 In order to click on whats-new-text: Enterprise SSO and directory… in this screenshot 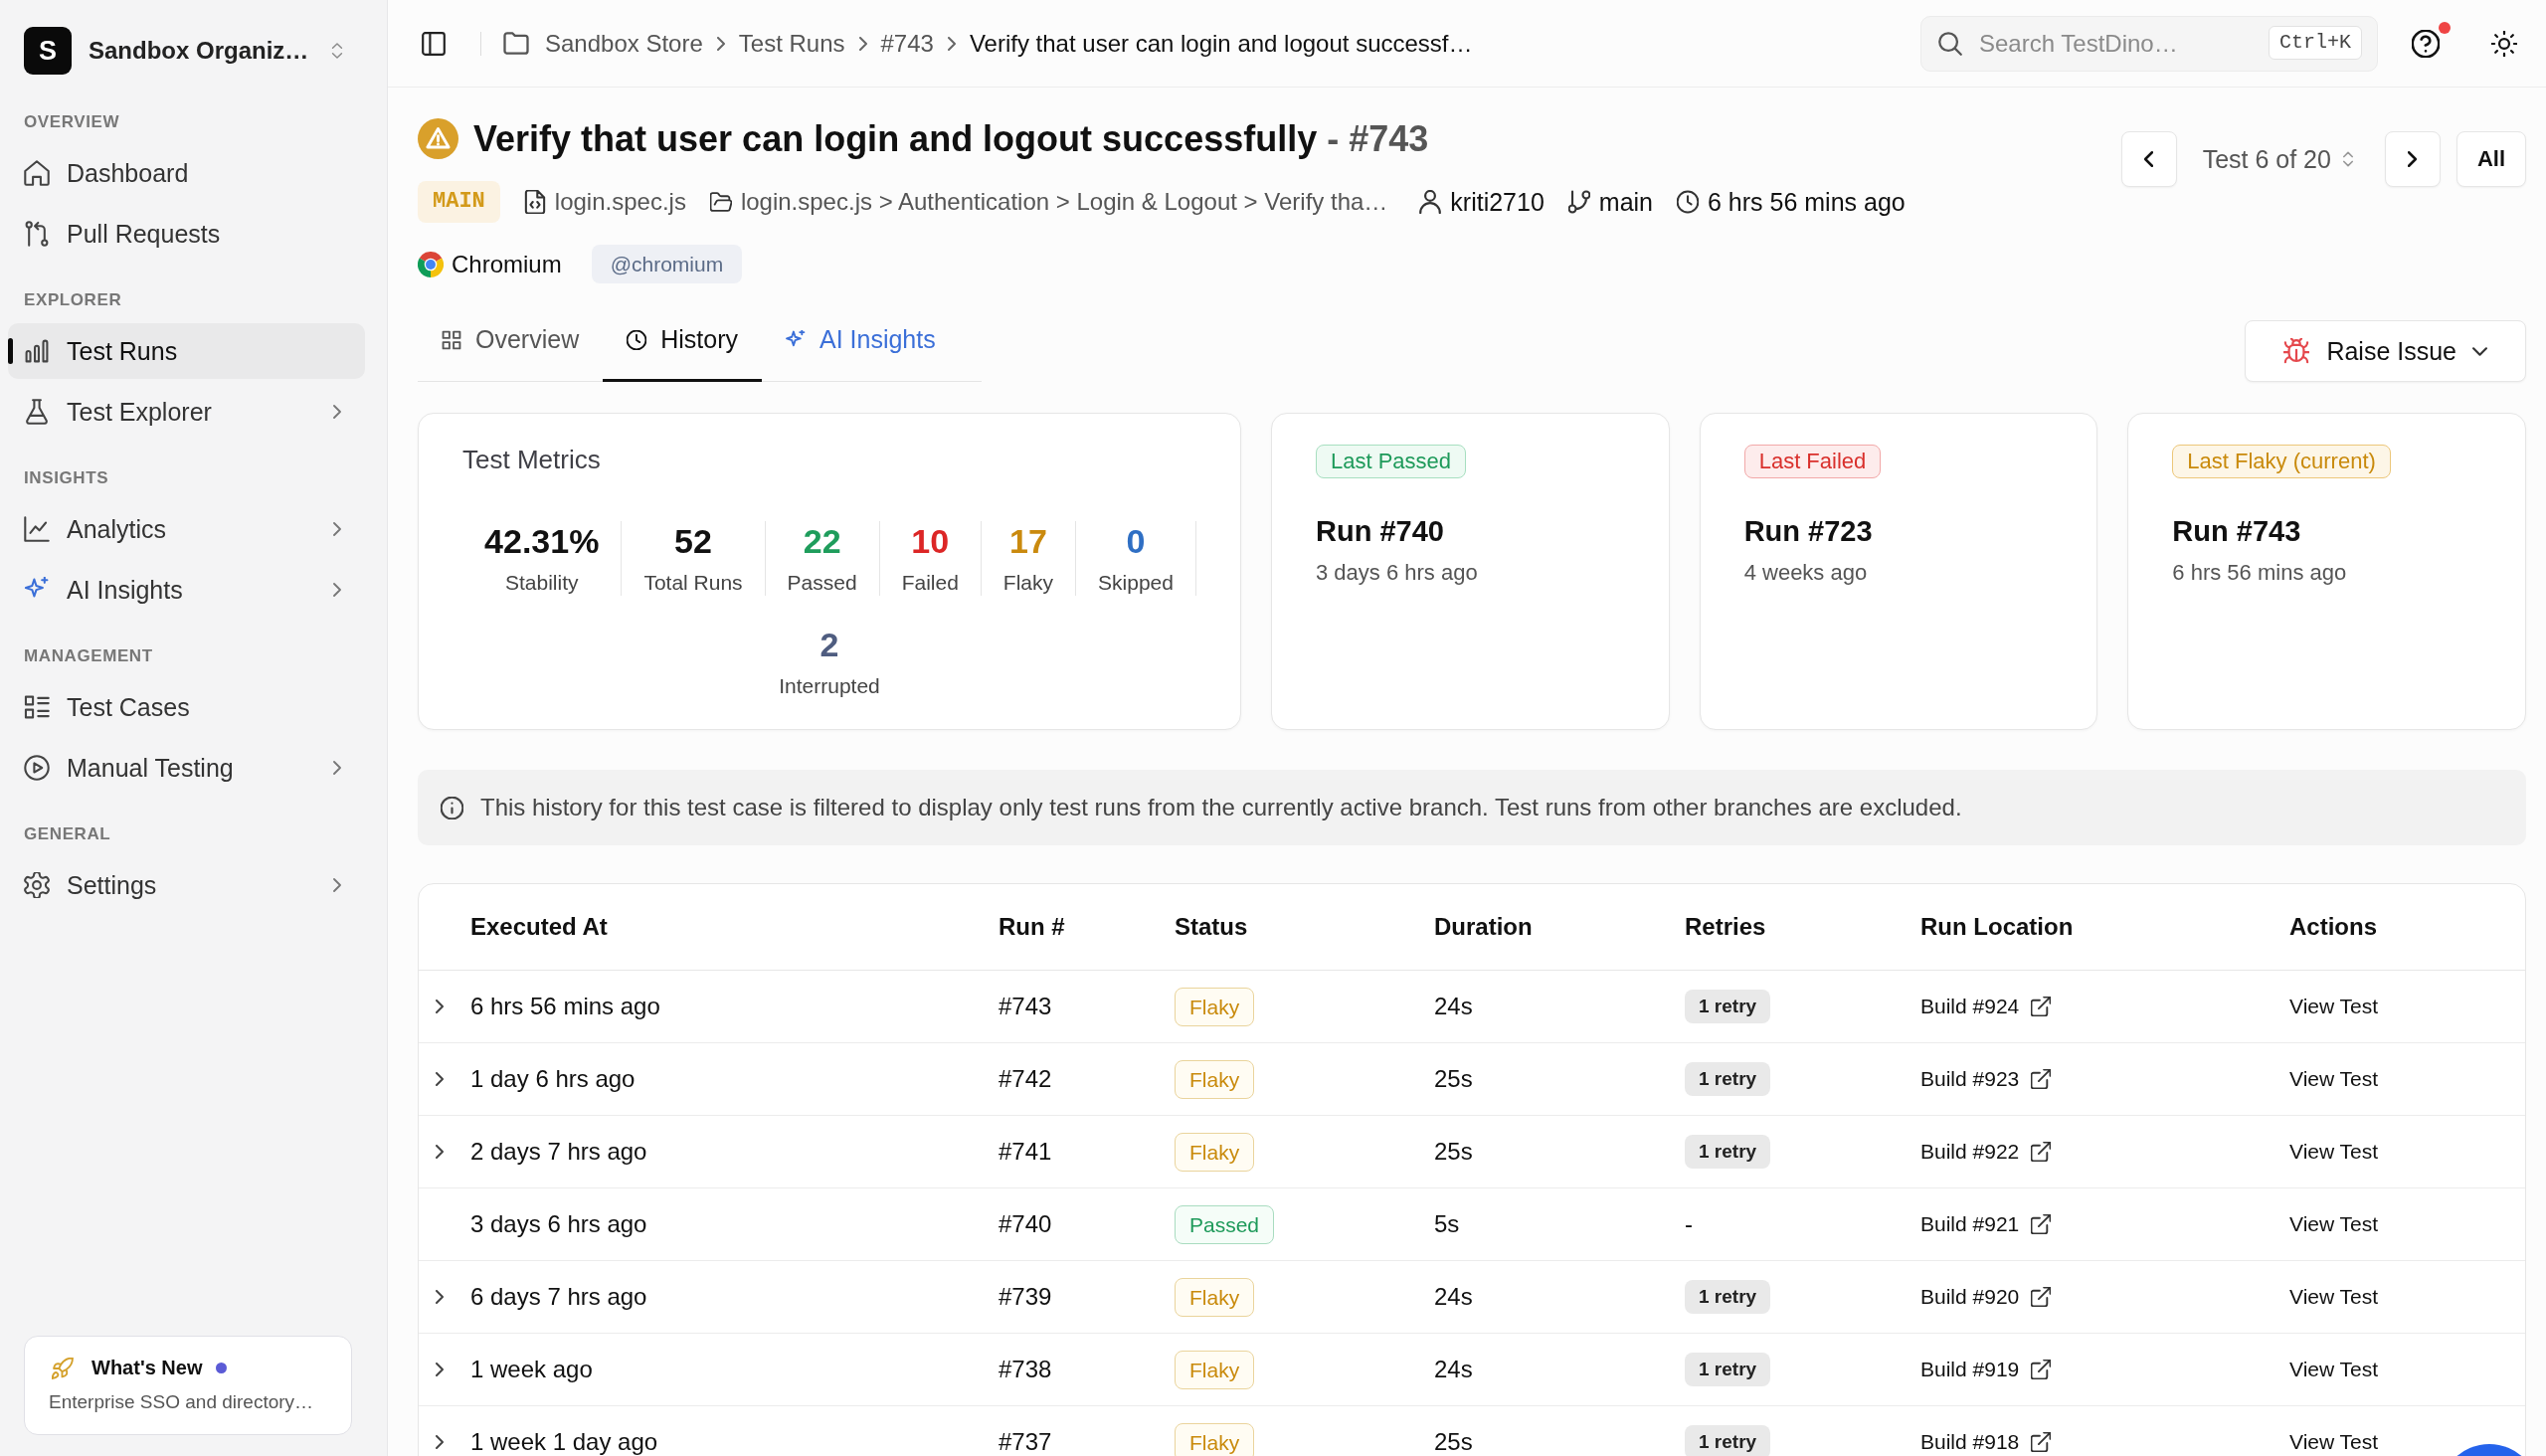, I will do `click(182, 1402)`.